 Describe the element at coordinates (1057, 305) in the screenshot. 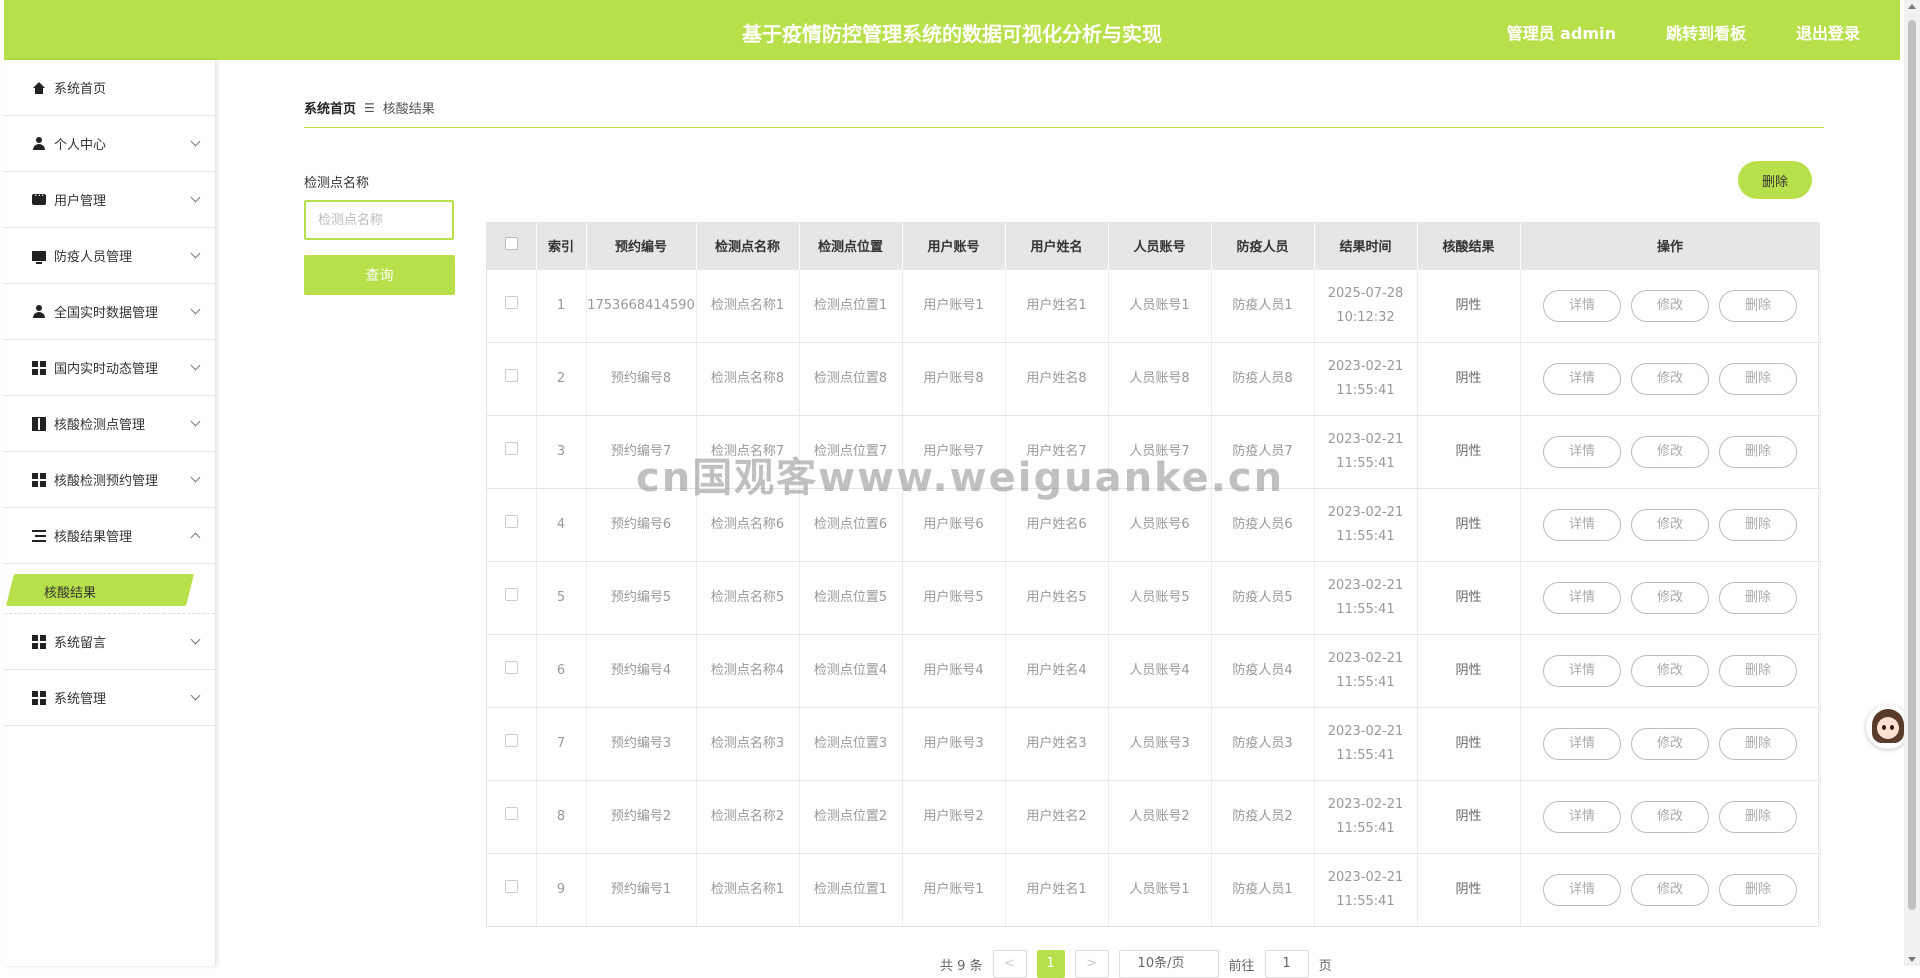

I see `cell-name: 用户姓名1` at that location.